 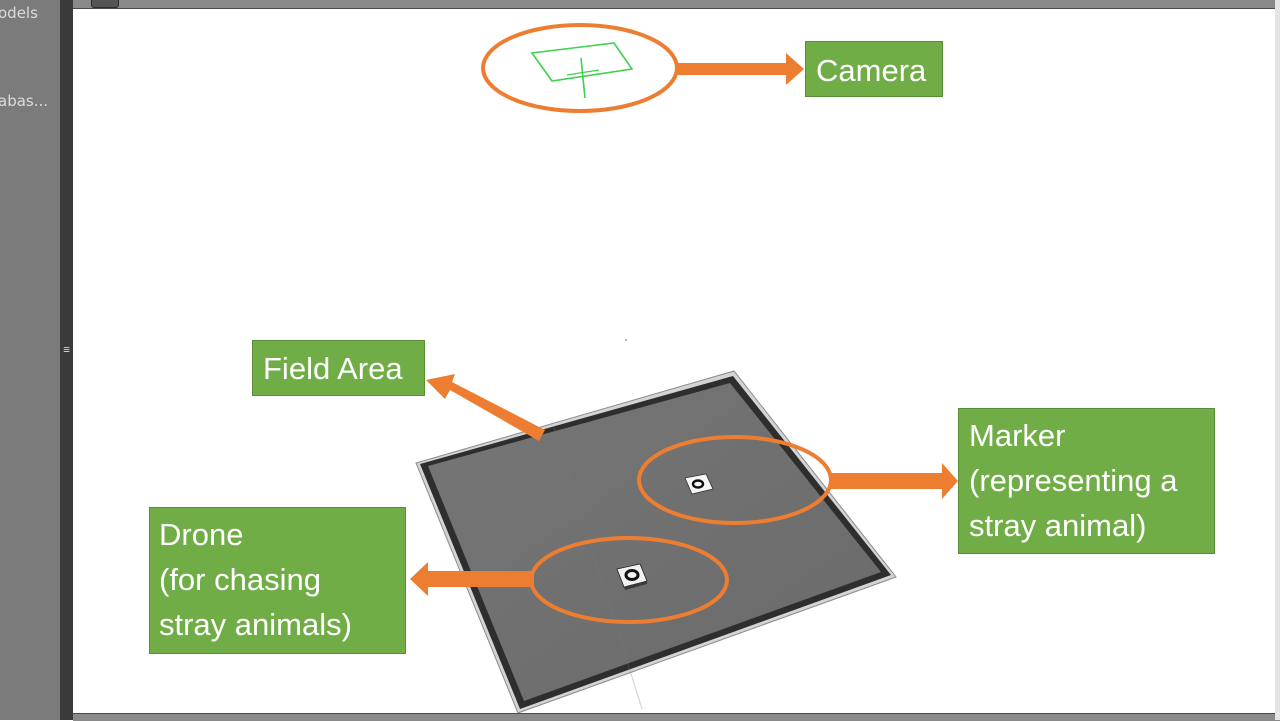 I want to click on left-panel-item-models: odels, so click(x=19, y=13).